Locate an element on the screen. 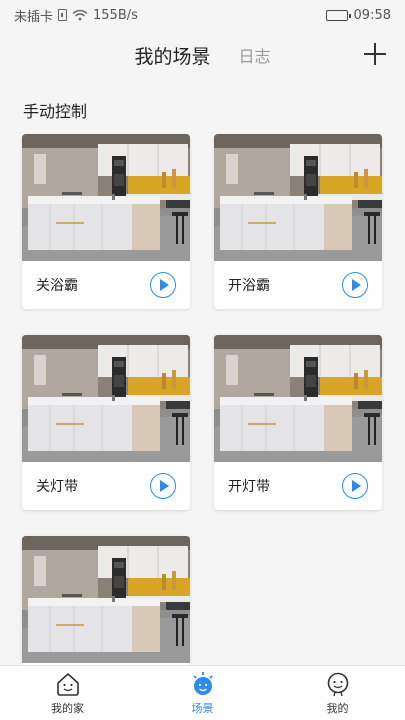  section-title: 手动控制 is located at coordinates (55, 111).